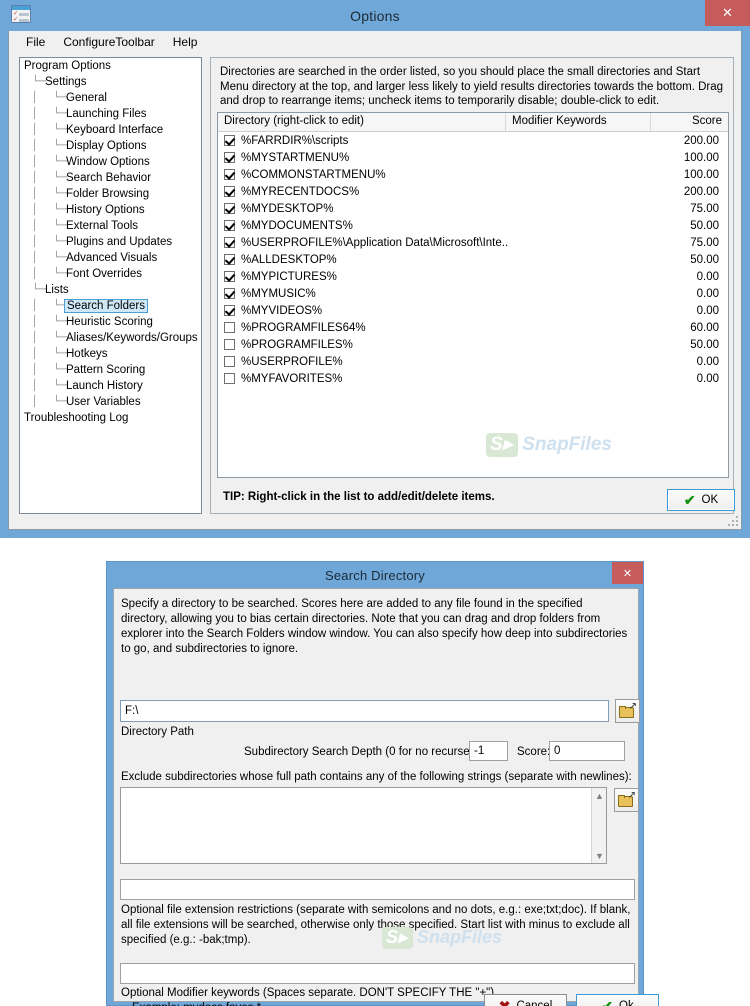 The height and width of the screenshot is (1006, 750). I want to click on subdirectory-depth-input, so click(488, 751).